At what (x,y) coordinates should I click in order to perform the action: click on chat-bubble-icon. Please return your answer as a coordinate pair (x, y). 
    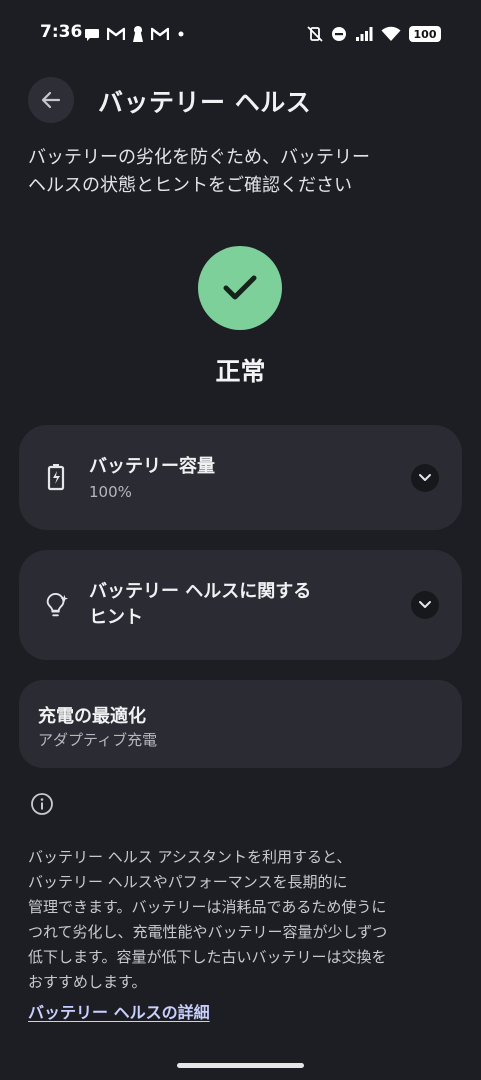
    Looking at the image, I should click on (92, 35).